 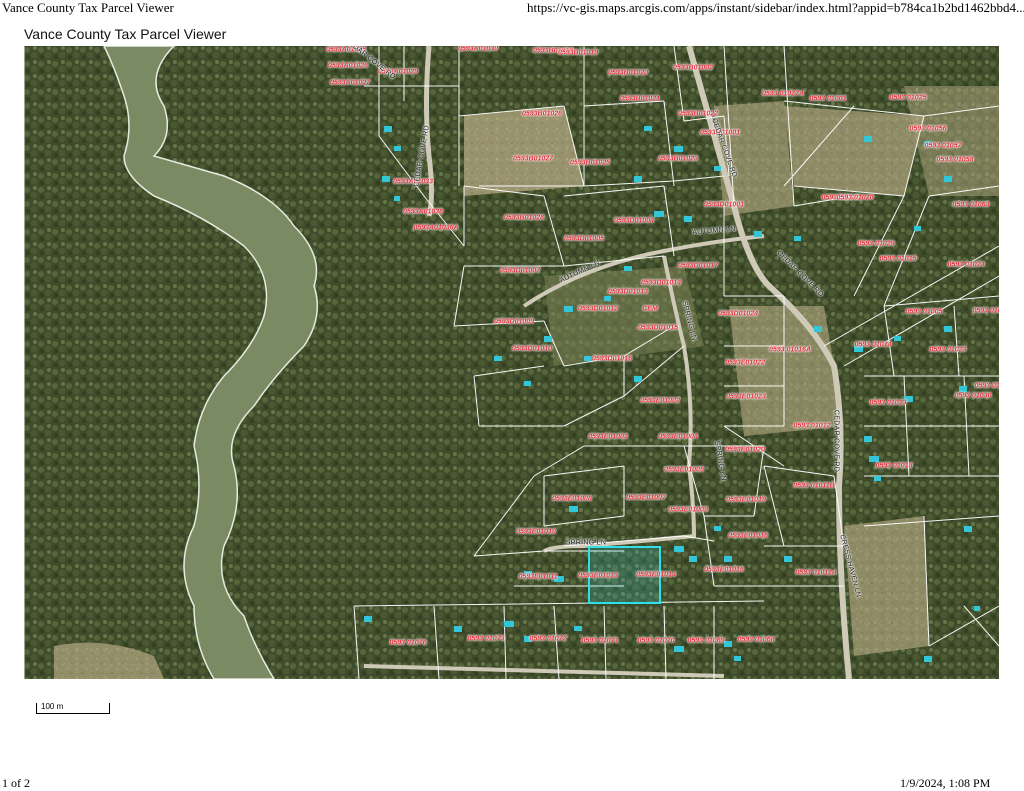 What do you see at coordinates (348, 66) in the screenshot?
I see `parcel-label: 0593A01026` at bounding box center [348, 66].